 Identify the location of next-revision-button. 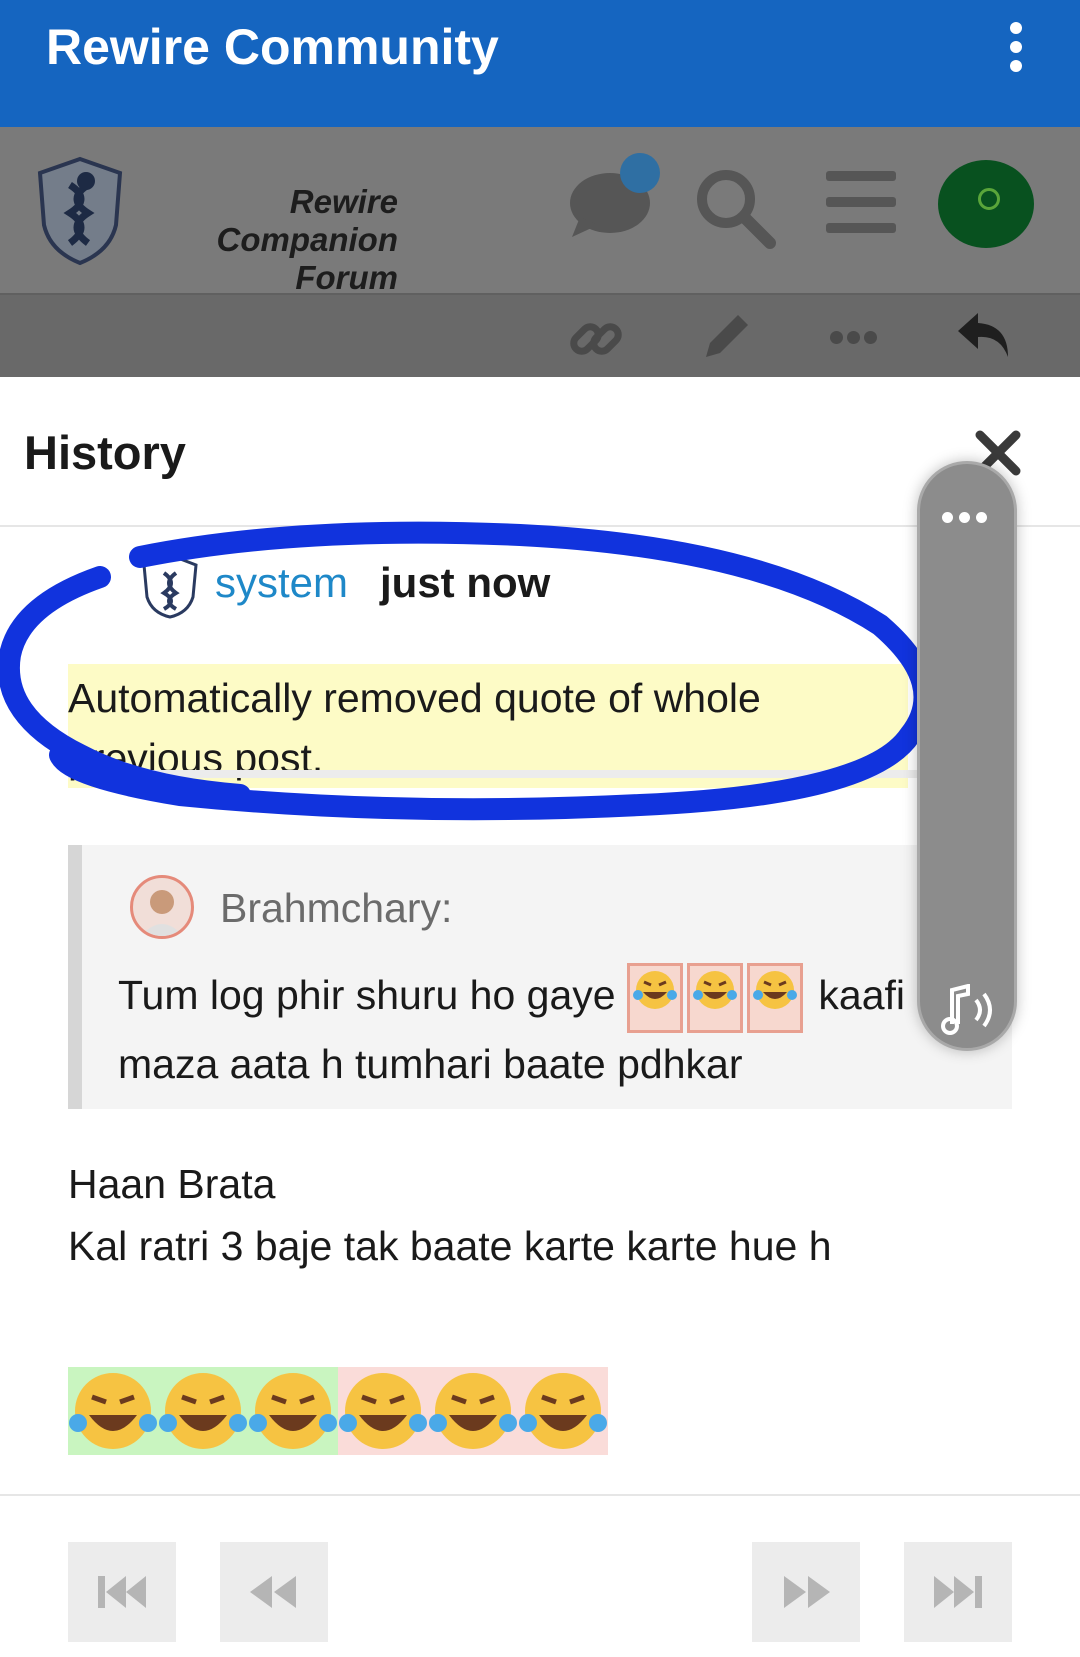
(806, 1592).